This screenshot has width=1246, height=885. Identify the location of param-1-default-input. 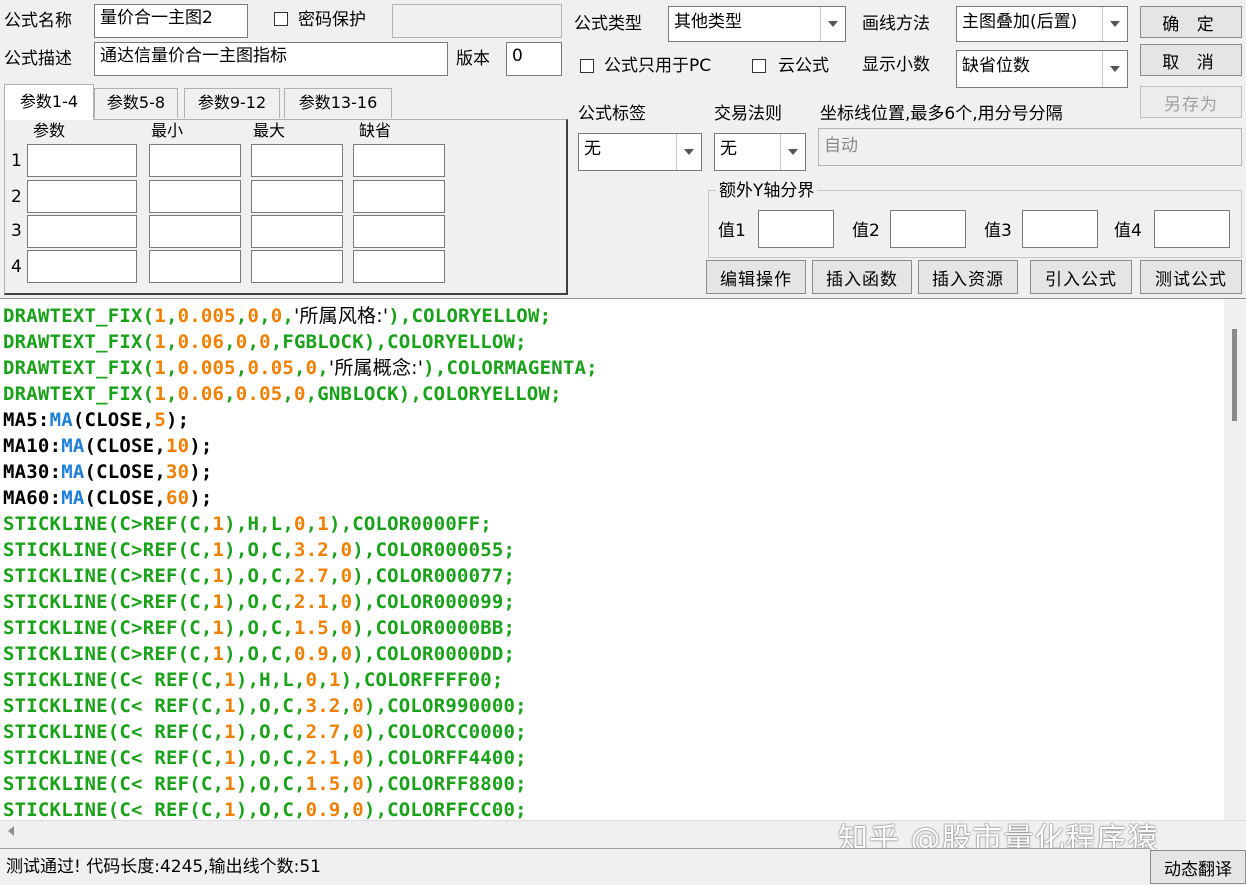
(399, 160).